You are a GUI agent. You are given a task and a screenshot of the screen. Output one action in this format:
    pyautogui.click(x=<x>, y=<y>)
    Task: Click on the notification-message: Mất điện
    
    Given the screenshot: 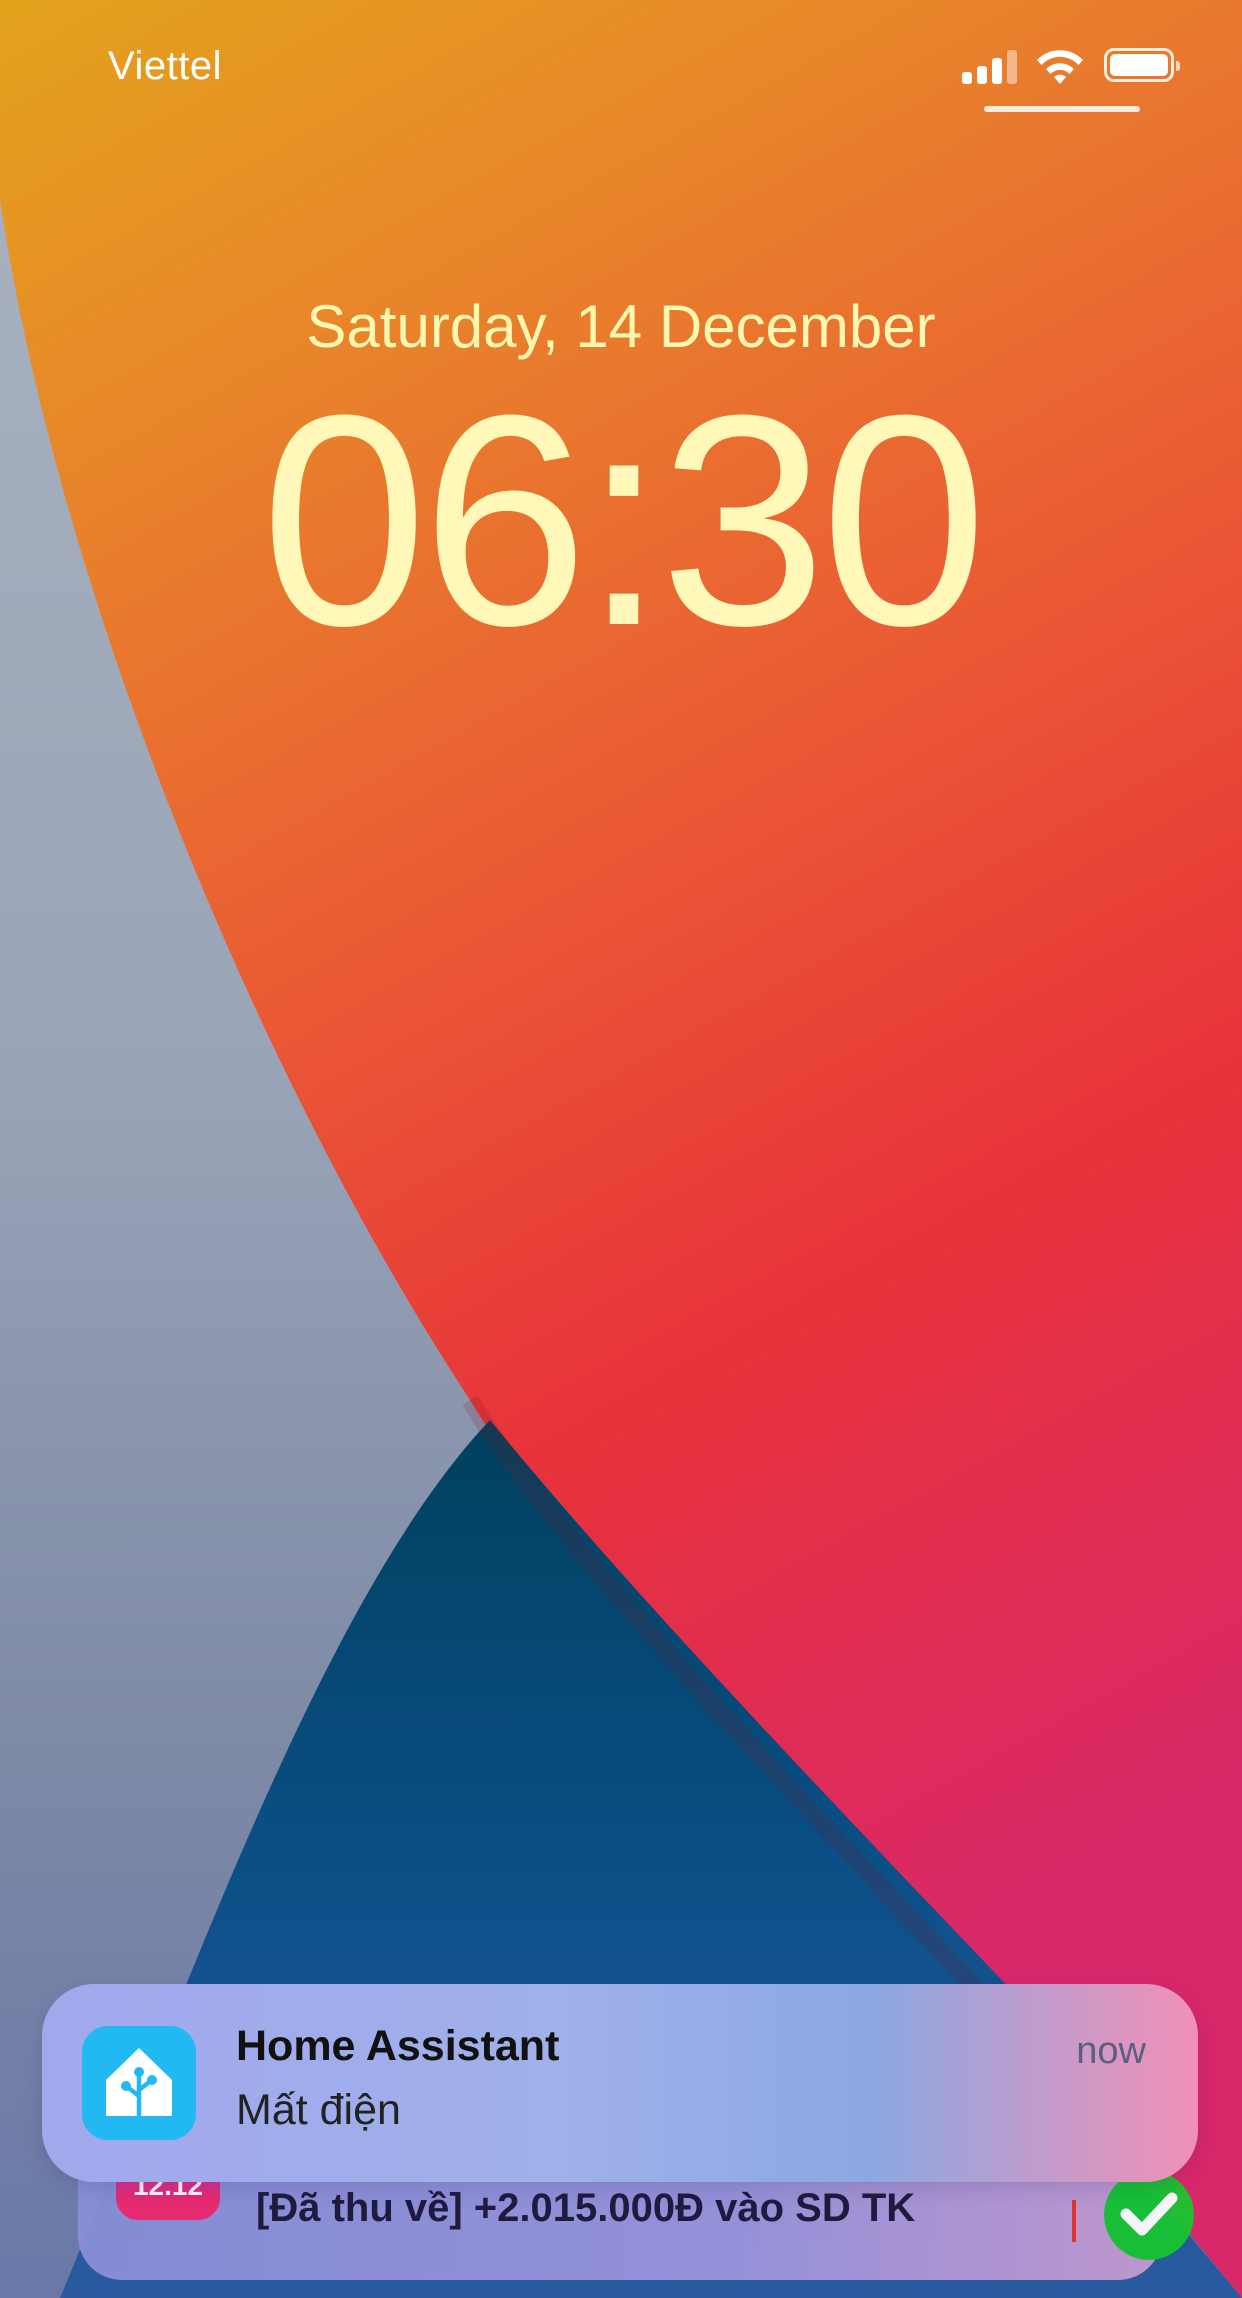 What is the action you would take?
    pyautogui.click(x=318, y=2110)
    